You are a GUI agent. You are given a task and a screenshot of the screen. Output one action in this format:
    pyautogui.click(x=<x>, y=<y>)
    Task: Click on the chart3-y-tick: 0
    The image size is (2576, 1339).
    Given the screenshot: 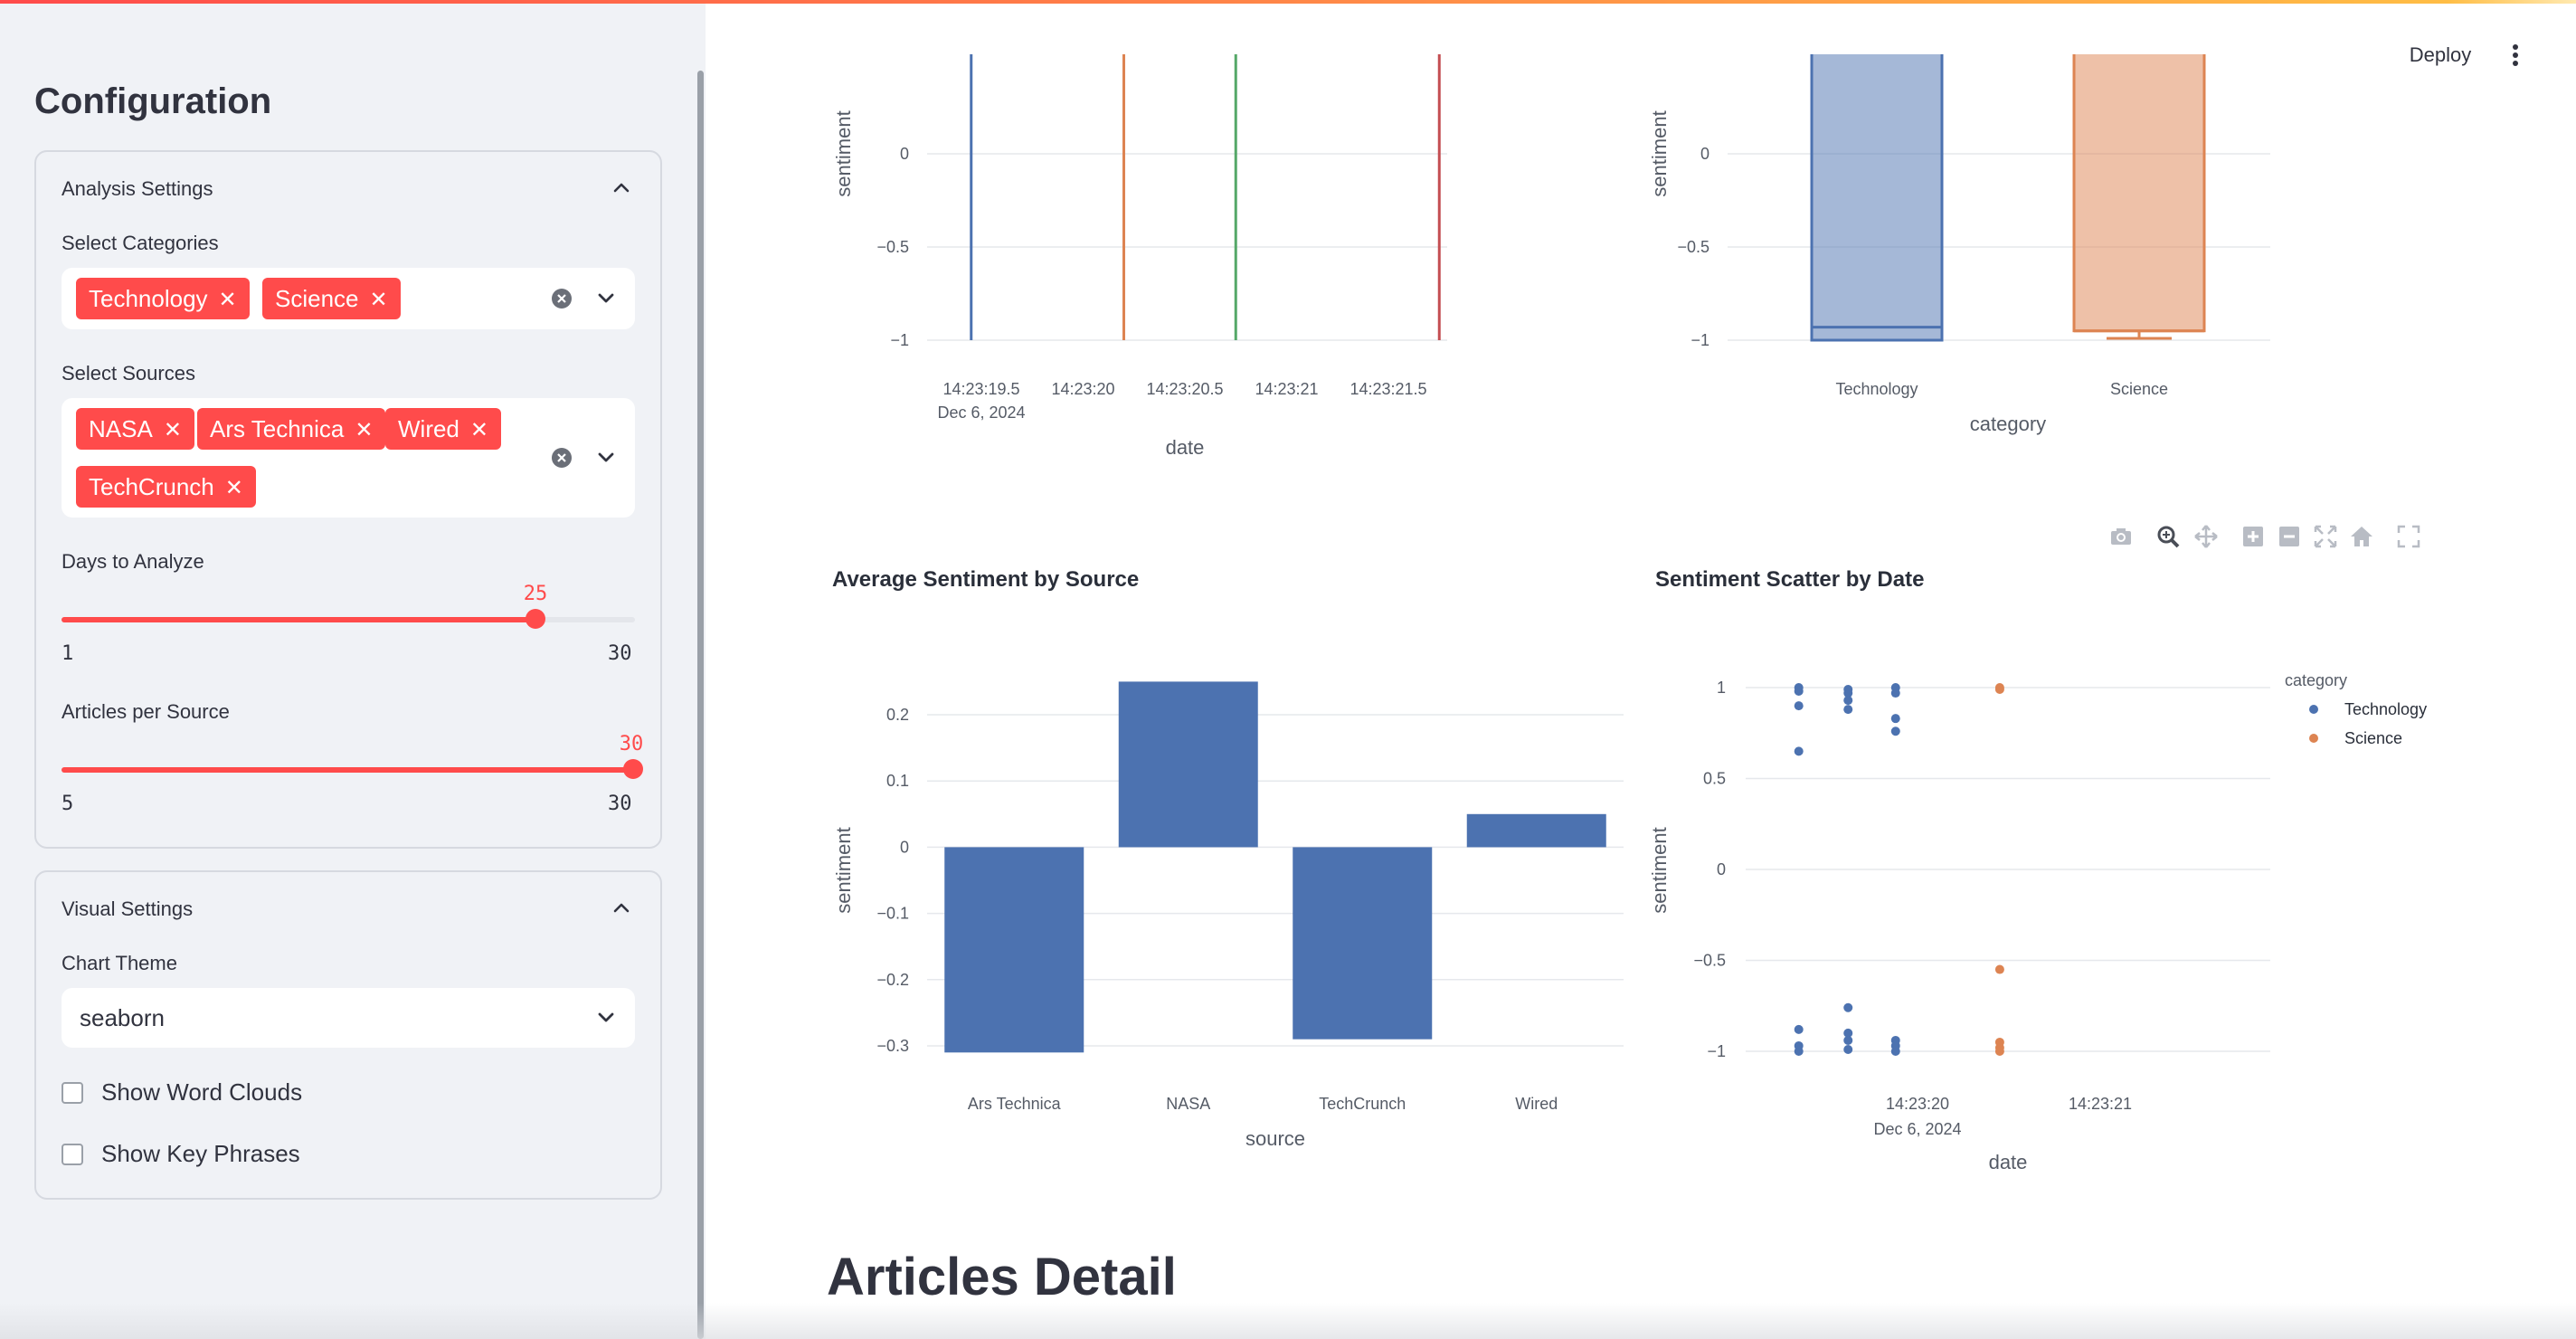 What is the action you would take?
    pyautogui.click(x=904, y=847)
    